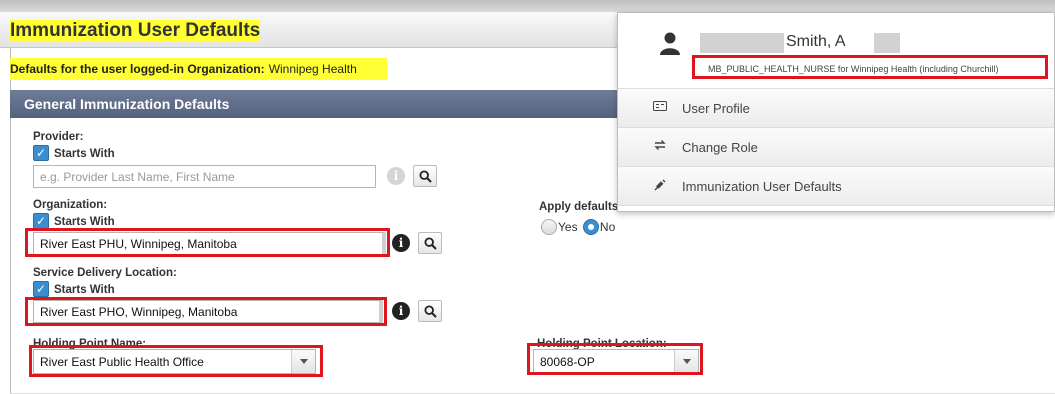  What do you see at coordinates (742, 43) in the screenshot?
I see `redacted-first-name` at bounding box center [742, 43].